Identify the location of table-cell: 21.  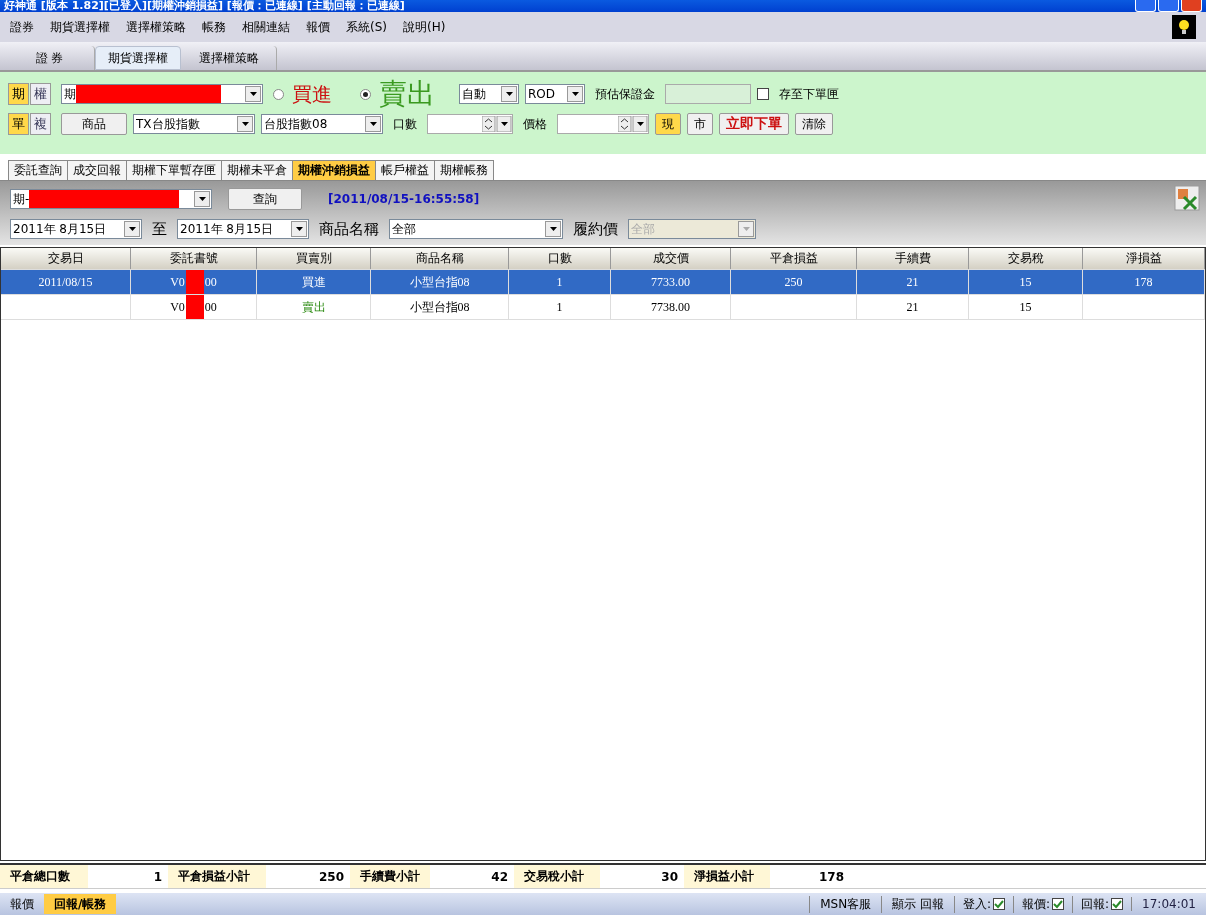
(913, 282).